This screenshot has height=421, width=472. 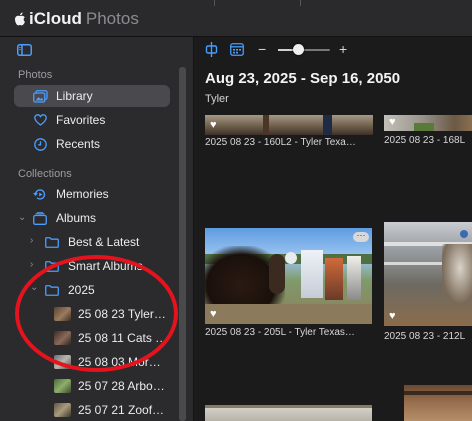 I want to click on photo-thumbnail: ··· ♥, so click(x=288, y=276).